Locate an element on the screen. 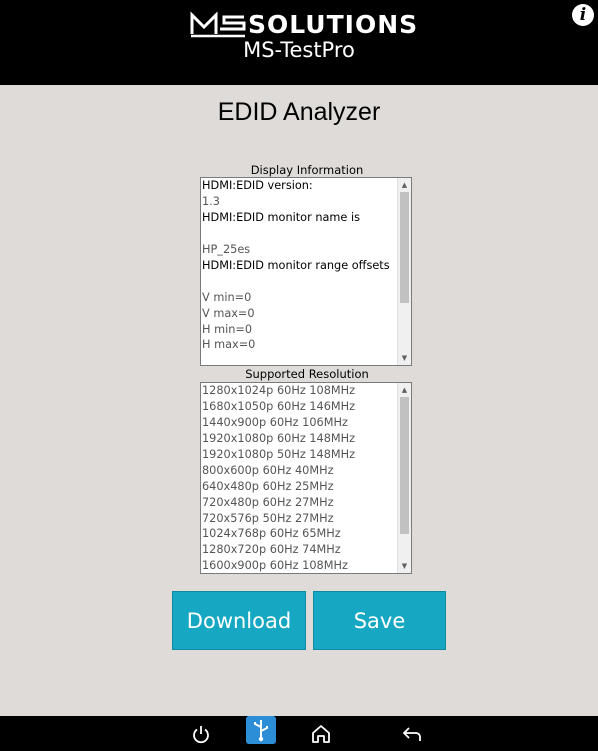  ms-solutions-logo: SOLUTIONS is located at coordinates (304, 24).